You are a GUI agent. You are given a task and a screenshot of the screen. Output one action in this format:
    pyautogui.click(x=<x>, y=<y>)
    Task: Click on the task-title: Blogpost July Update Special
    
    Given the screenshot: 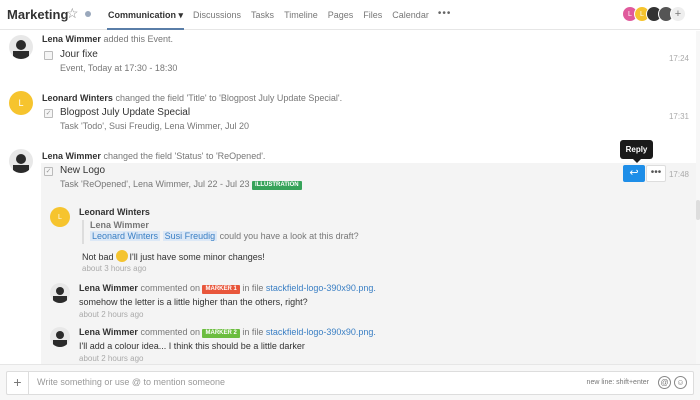 What is the action you would take?
    pyautogui.click(x=125, y=112)
    